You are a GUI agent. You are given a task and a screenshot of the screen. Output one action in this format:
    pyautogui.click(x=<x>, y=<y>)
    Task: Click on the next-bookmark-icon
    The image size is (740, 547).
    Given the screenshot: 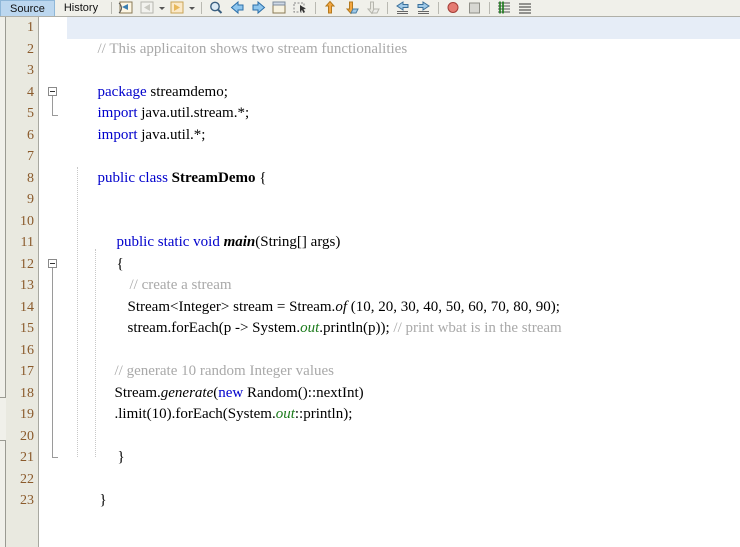 What is the action you would take?
    pyautogui.click(x=258, y=8)
    